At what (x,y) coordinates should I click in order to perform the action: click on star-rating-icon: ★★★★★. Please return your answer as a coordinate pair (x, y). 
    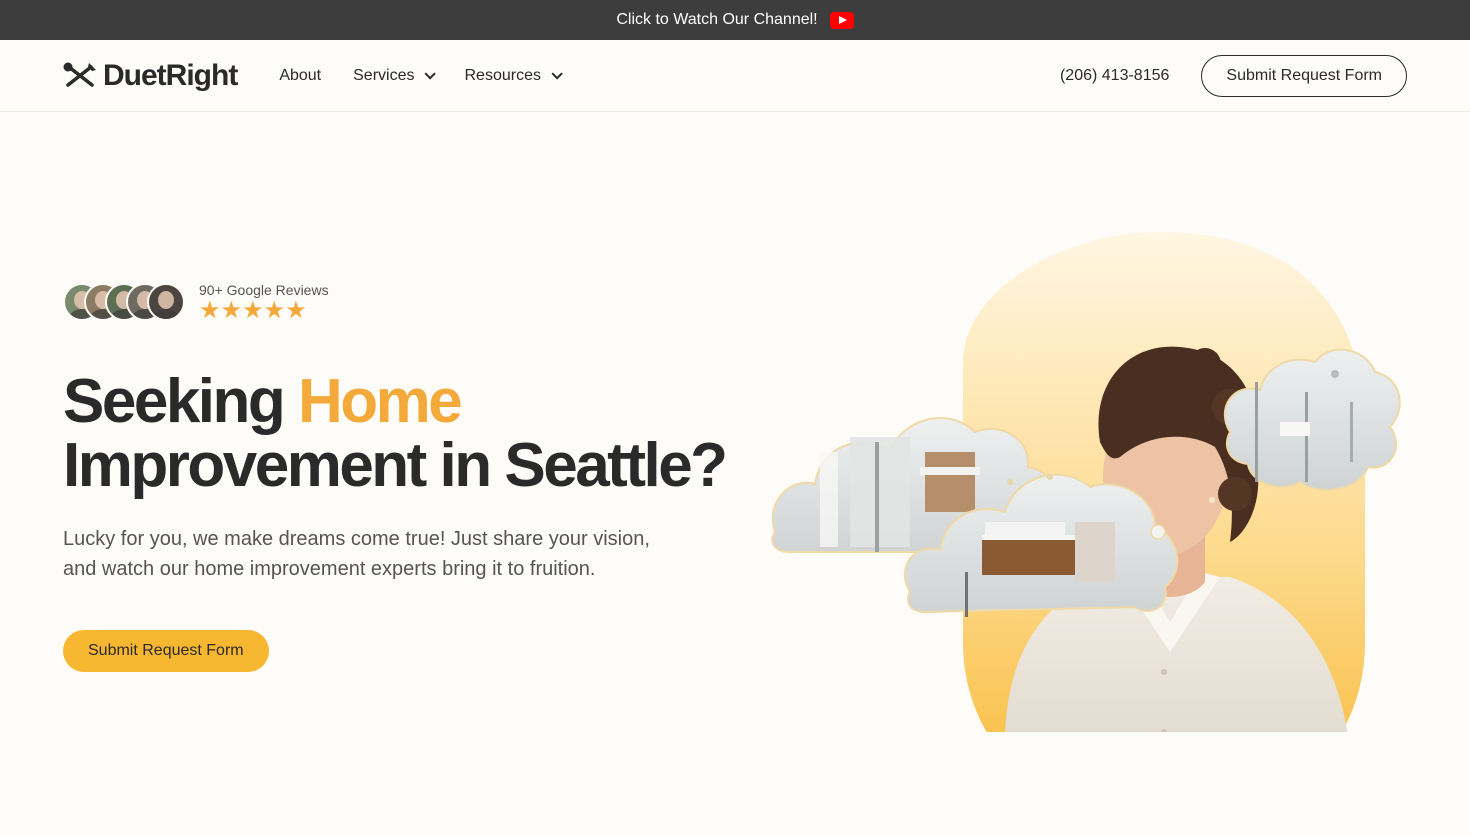
    Looking at the image, I should click on (253, 310).